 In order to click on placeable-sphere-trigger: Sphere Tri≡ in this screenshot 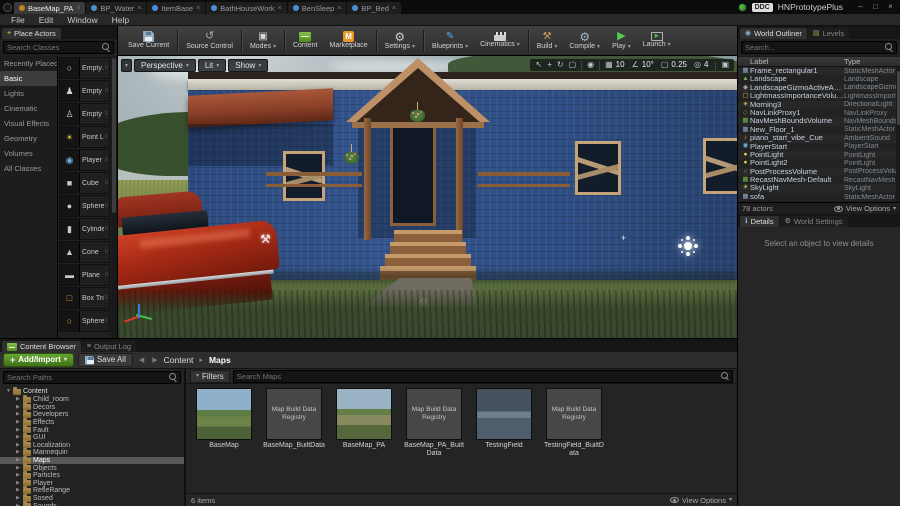, I will do `click(84, 321)`.